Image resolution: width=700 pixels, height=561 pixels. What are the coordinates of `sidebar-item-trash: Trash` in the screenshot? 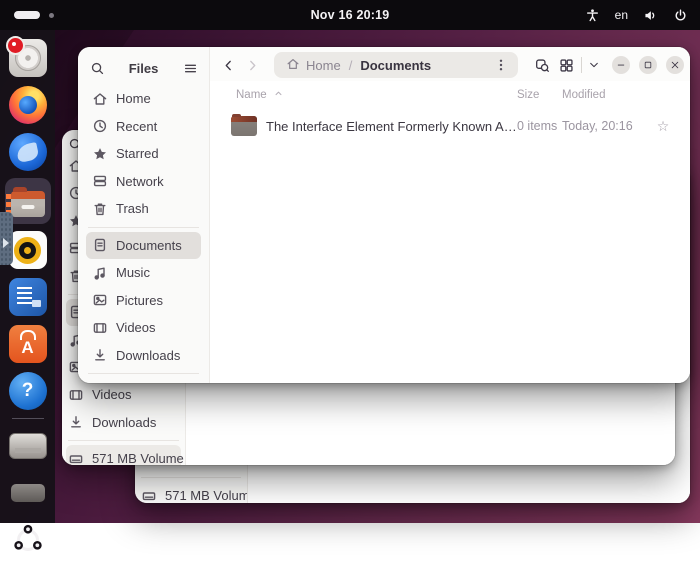 It's located at (143, 209).